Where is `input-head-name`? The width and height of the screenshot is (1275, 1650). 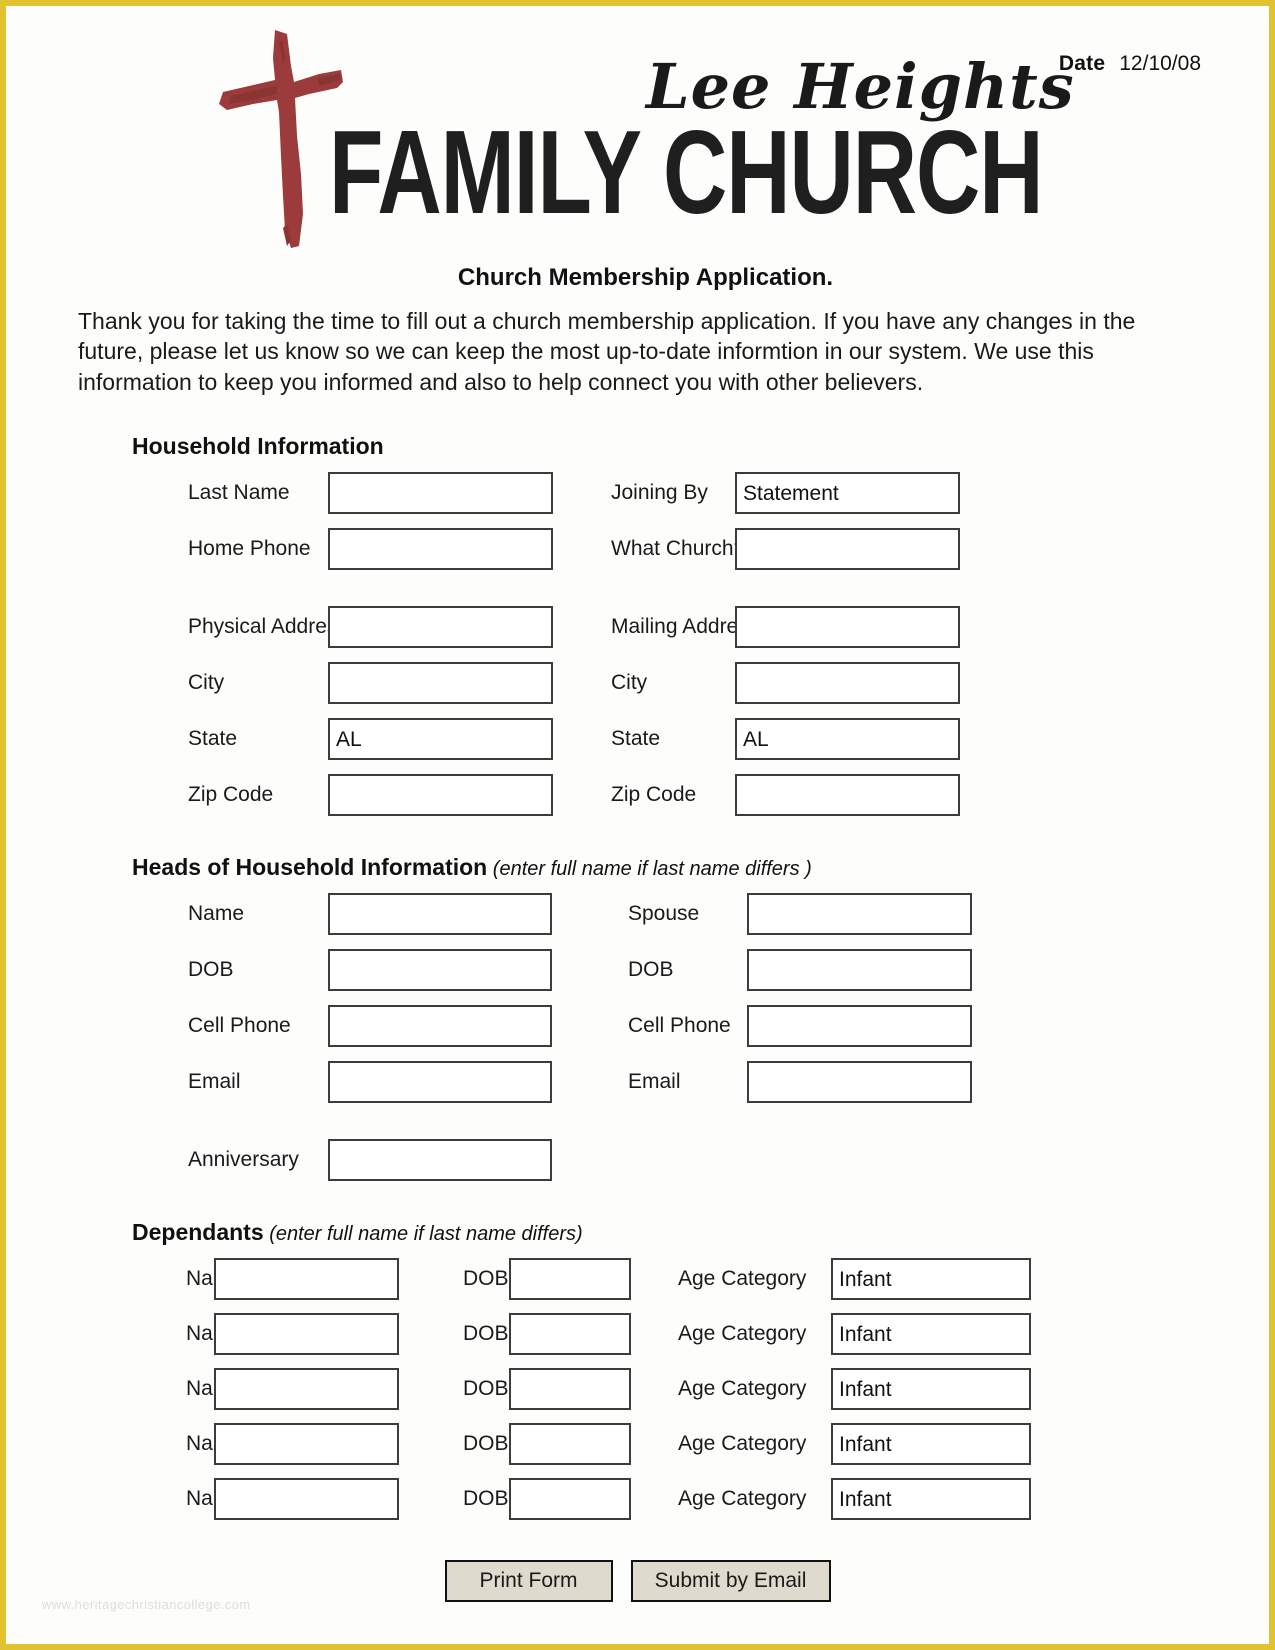
input-head-name is located at coordinates (440, 914).